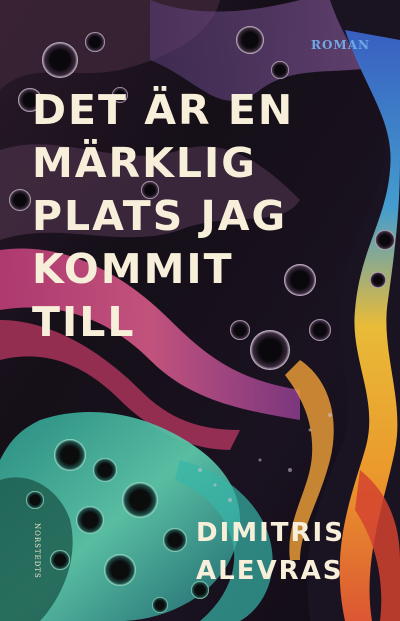 The width and height of the screenshot is (400, 621). I want to click on title-line: DET ÄR EN, so click(163, 110).